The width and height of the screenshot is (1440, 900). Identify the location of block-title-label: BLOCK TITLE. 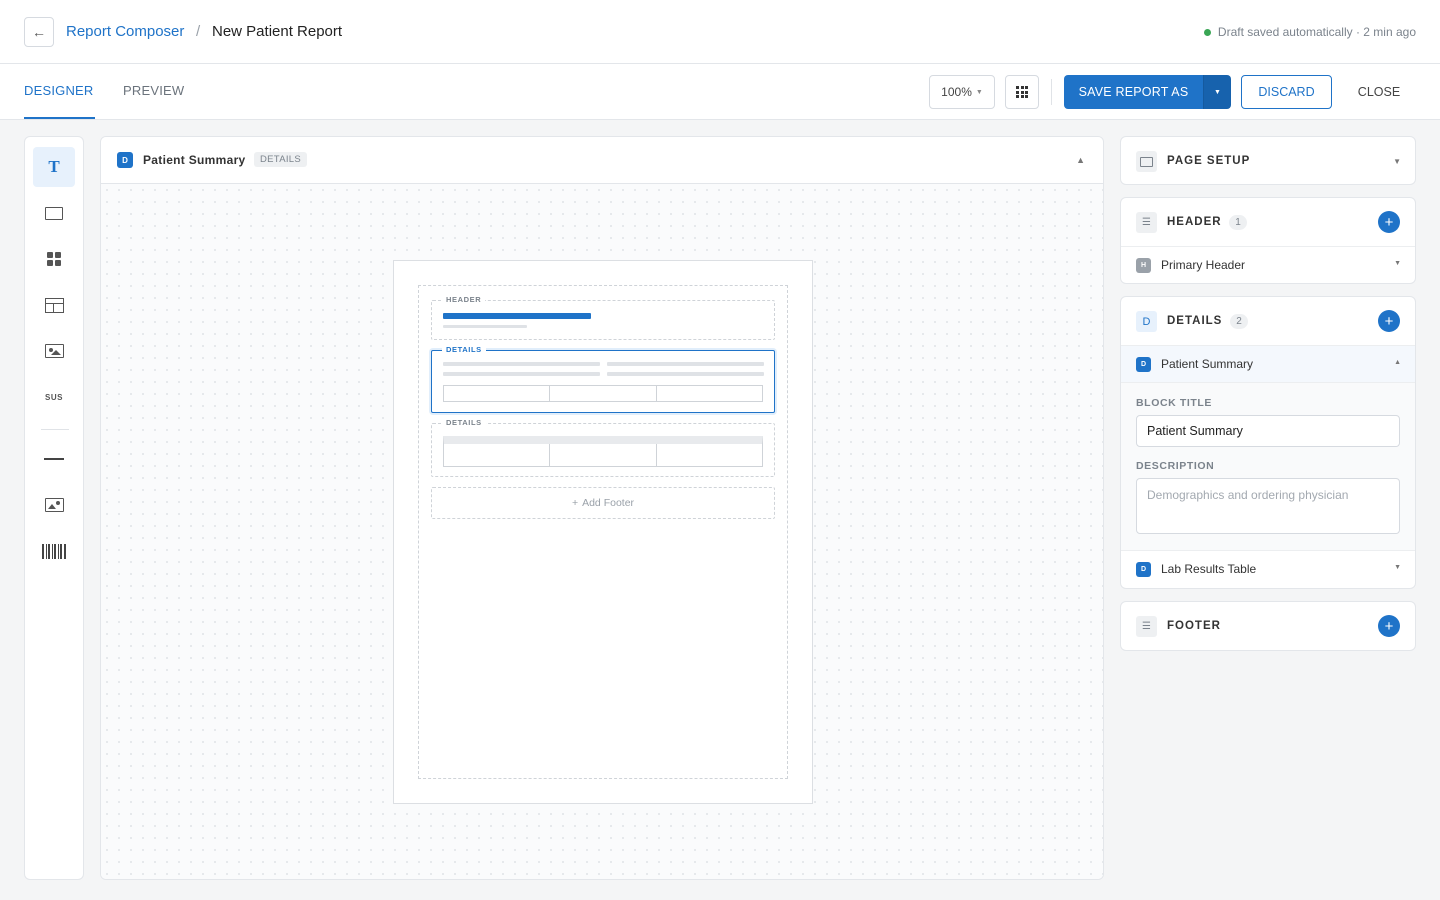
(1174, 403).